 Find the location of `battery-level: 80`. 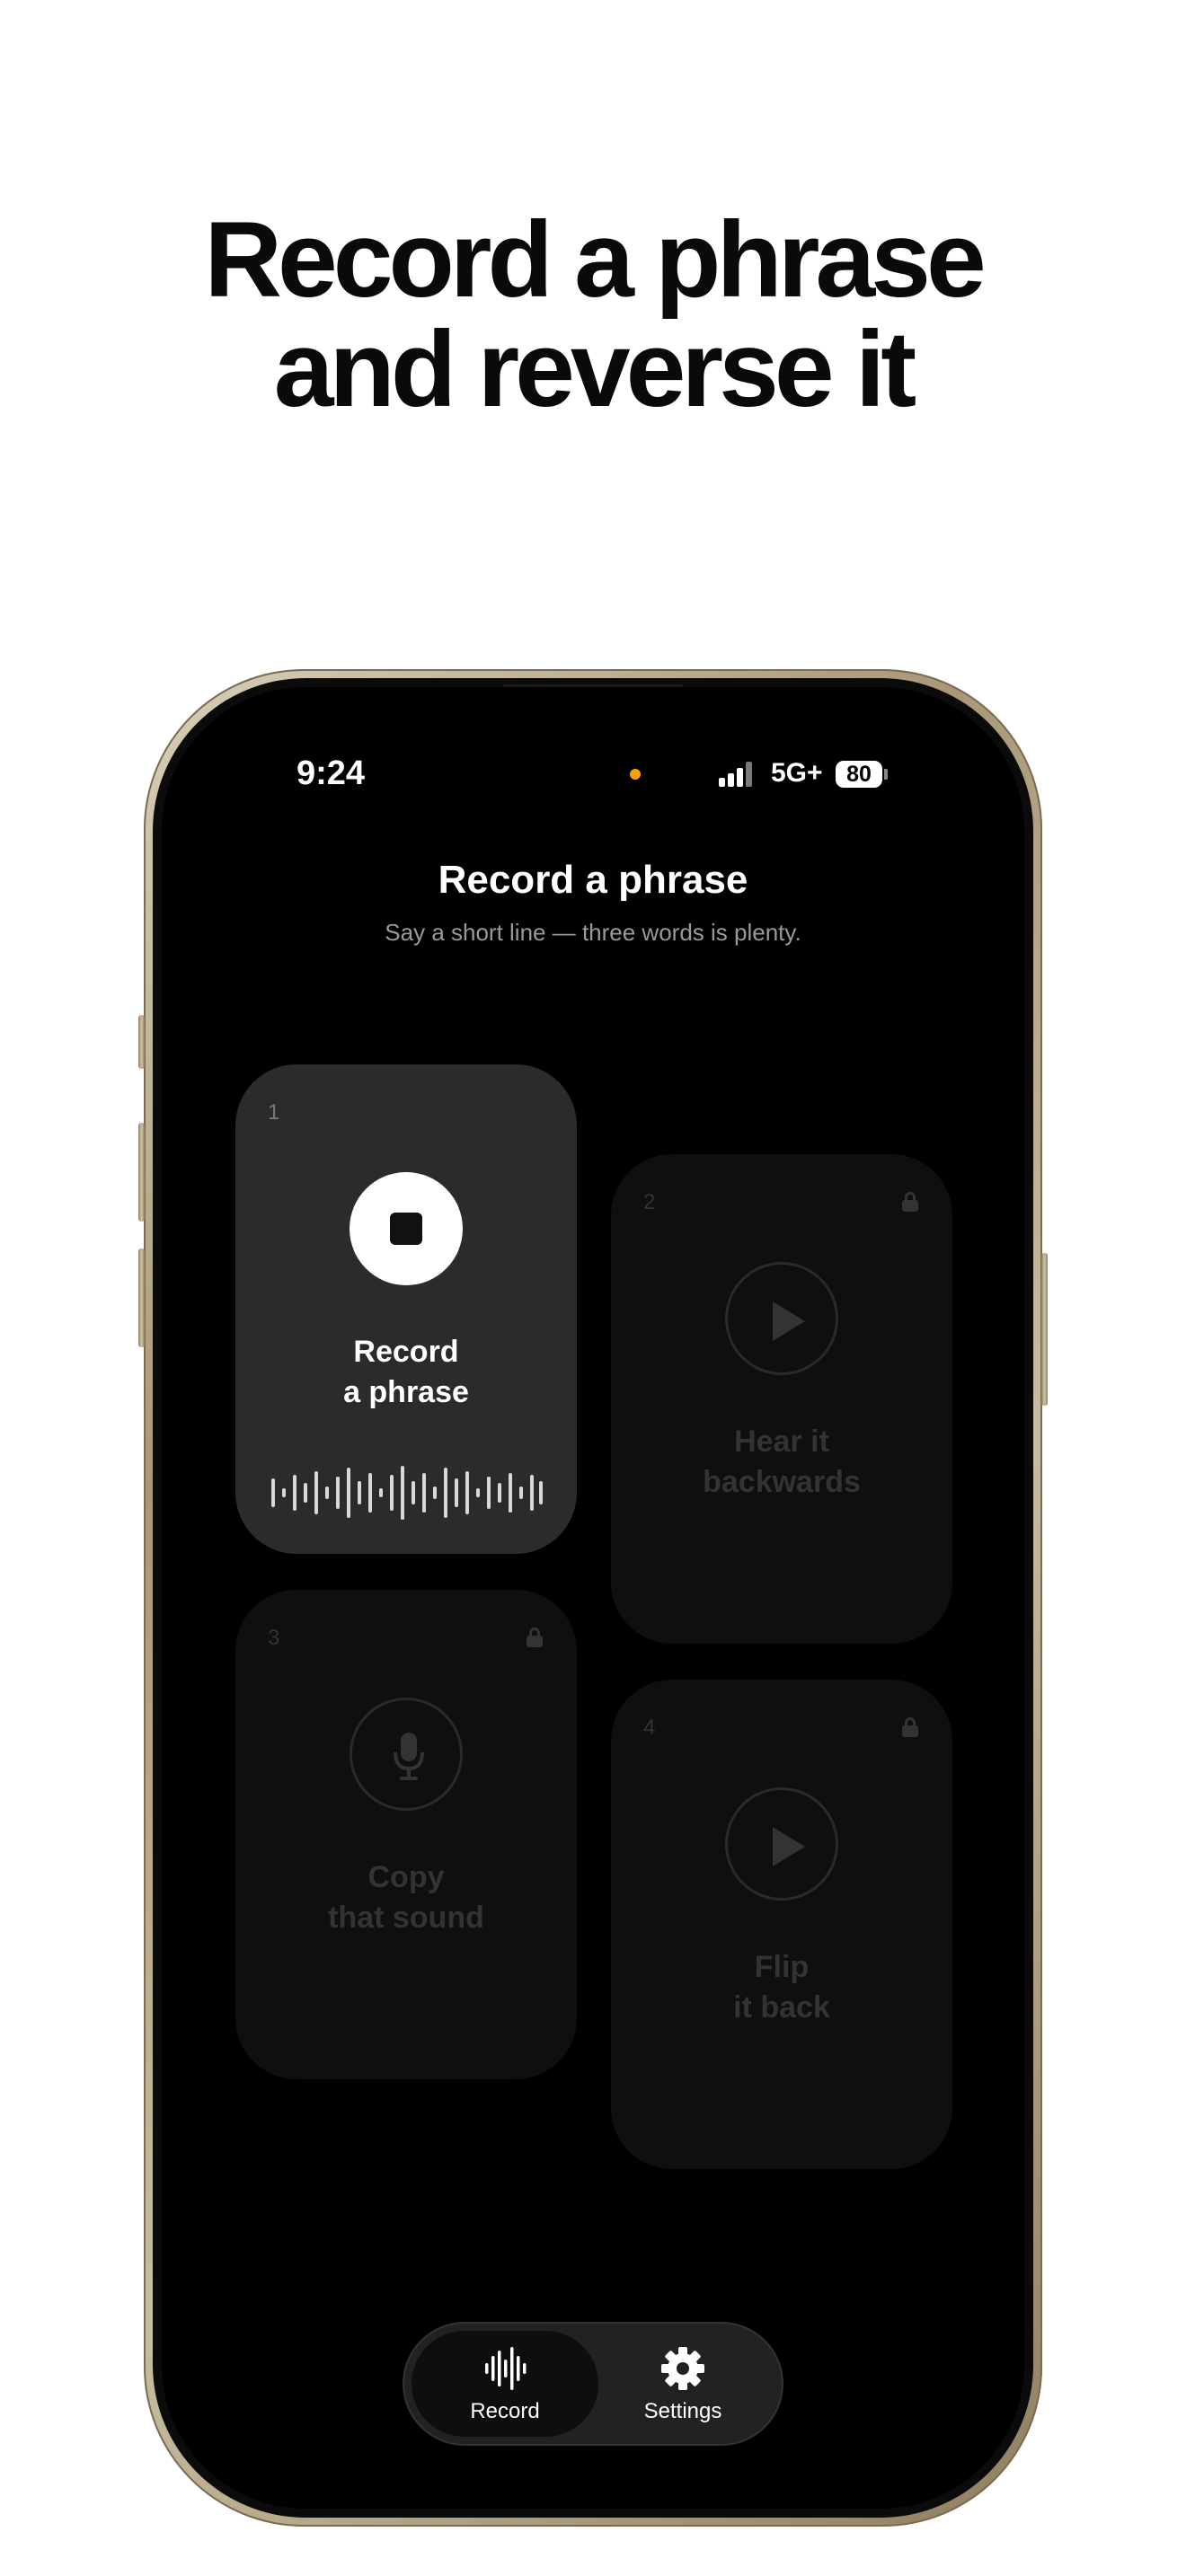

battery-level: 80 is located at coordinates (859, 774).